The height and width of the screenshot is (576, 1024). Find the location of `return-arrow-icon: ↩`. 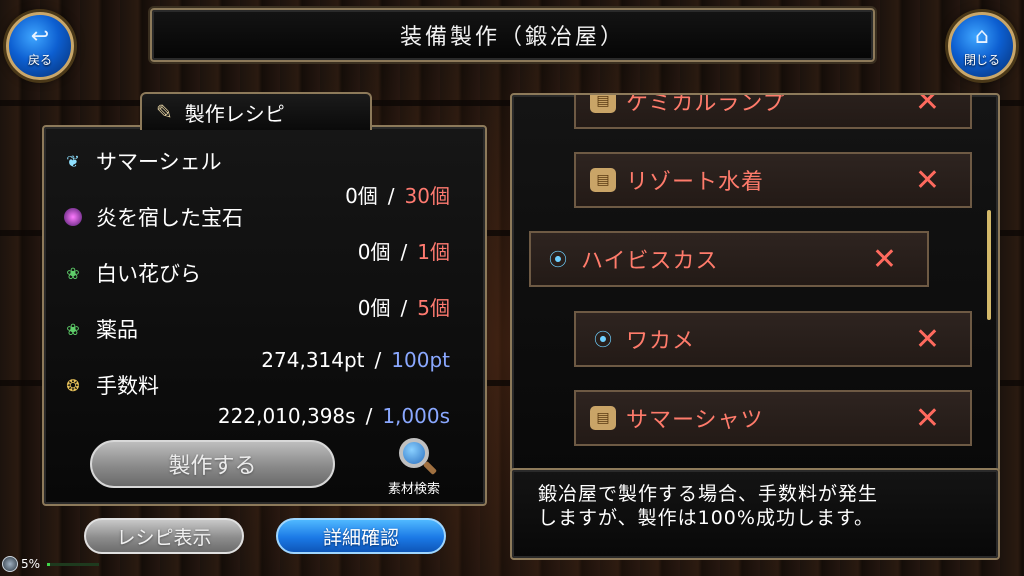

return-arrow-icon: ↩ is located at coordinates (40, 36).